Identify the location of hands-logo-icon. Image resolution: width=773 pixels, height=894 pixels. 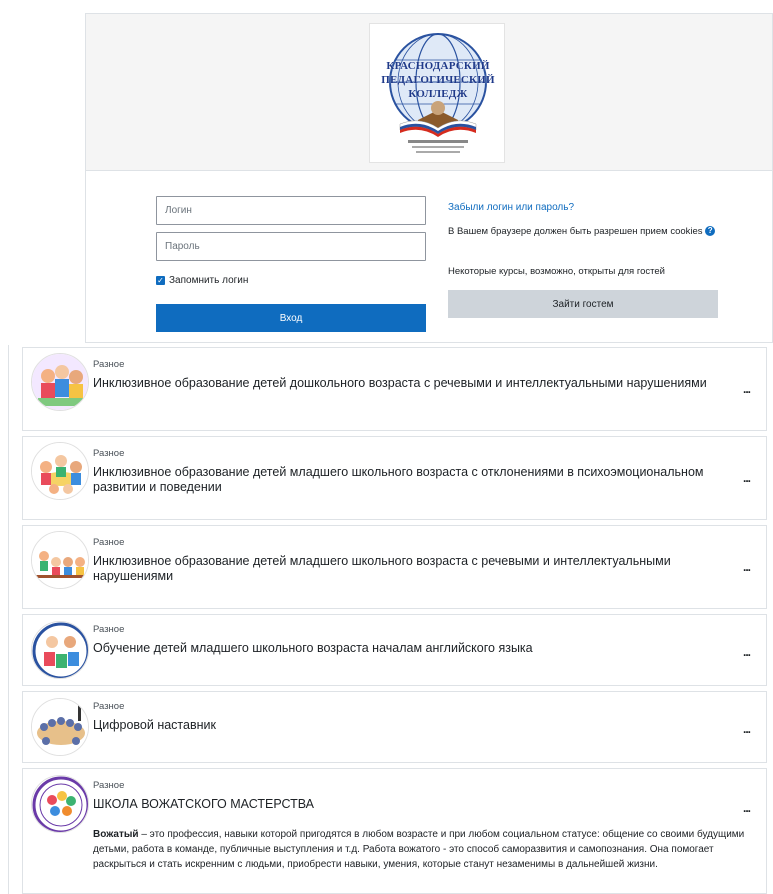
(60, 804).